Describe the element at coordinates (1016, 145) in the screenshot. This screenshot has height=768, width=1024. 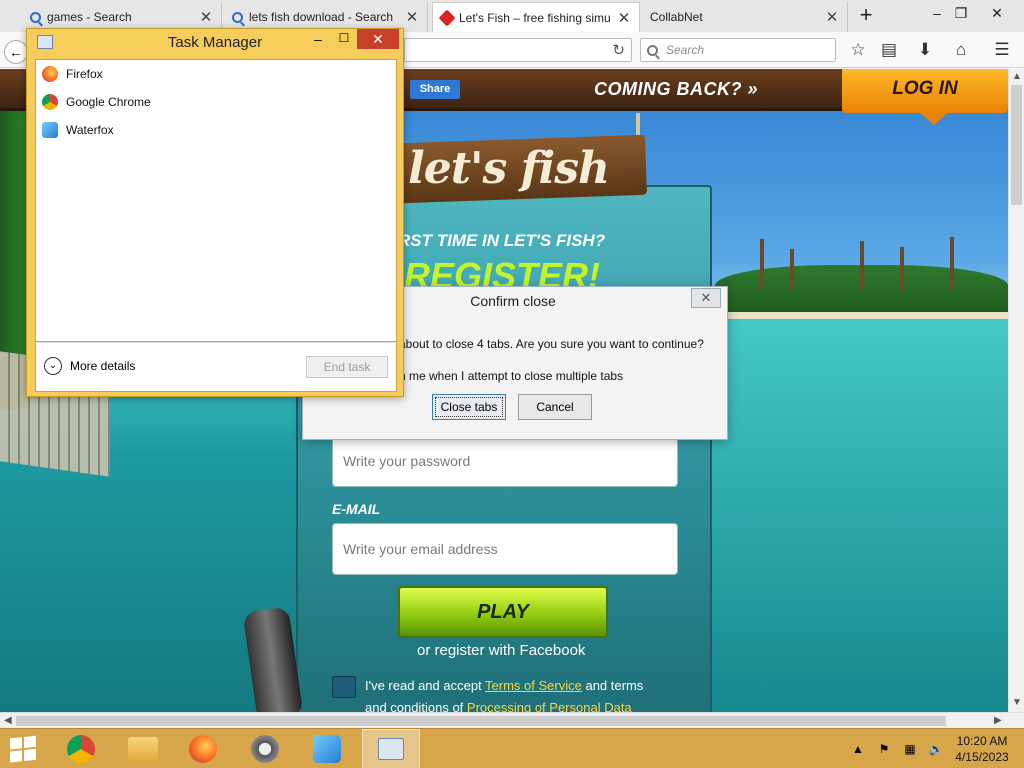
I see `vertical-scroll-thumb` at that location.